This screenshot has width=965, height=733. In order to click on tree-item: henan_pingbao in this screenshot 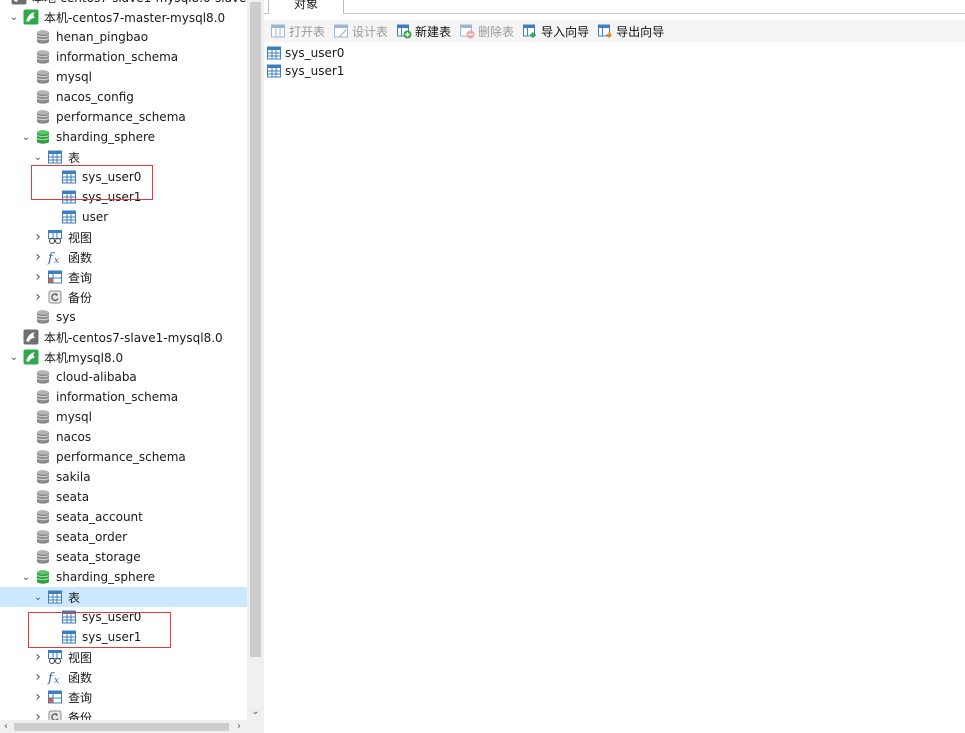, I will do `click(123, 37)`.